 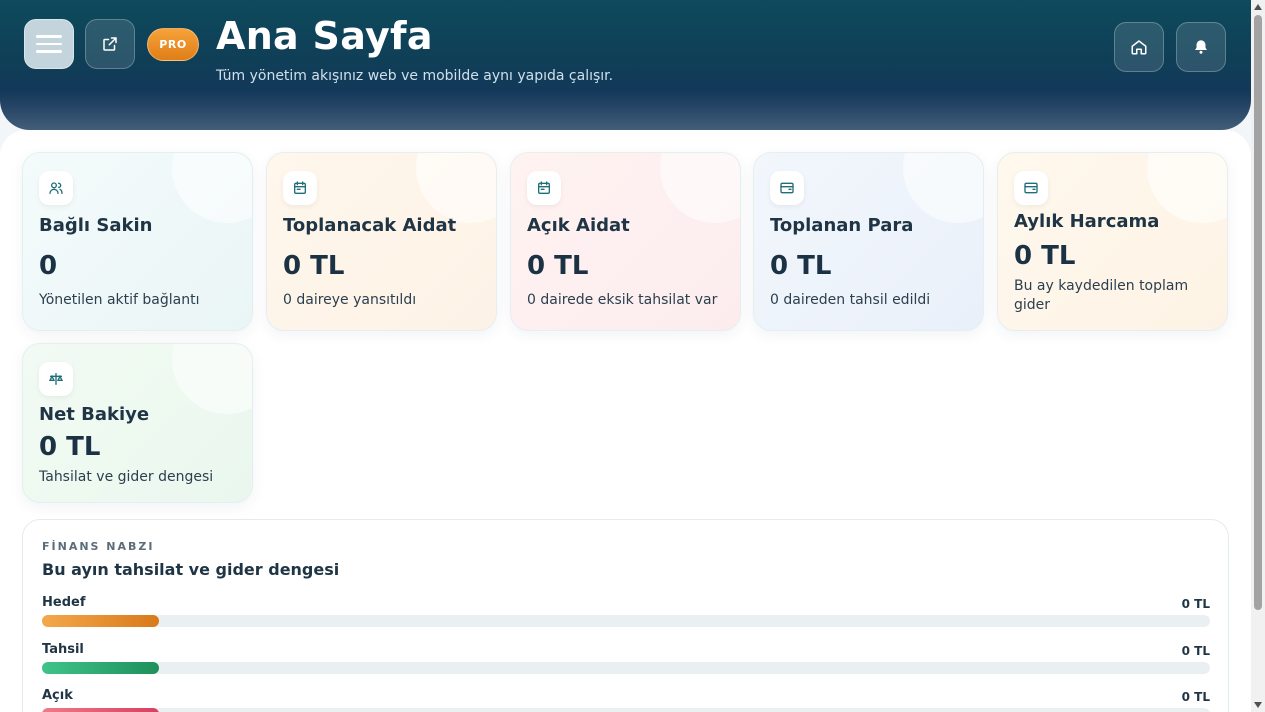 I want to click on open-external-button, so click(x=110, y=44).